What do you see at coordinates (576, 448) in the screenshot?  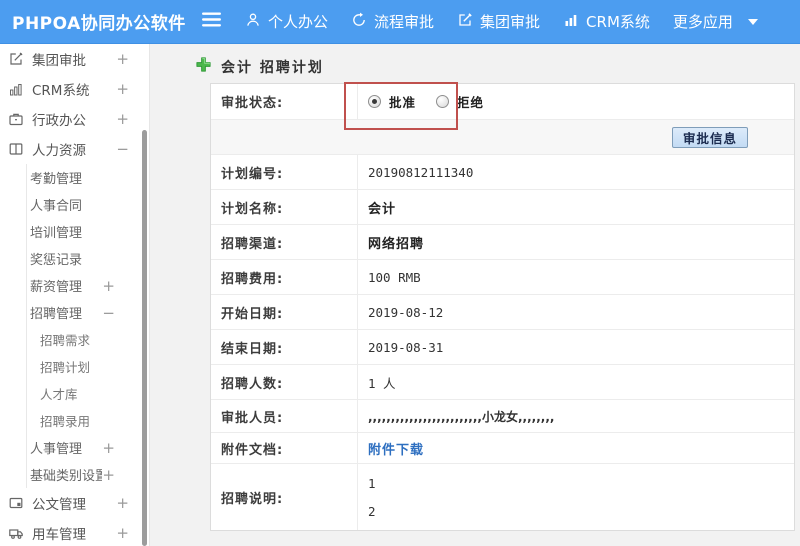 I see `field-value: 附件下载` at bounding box center [576, 448].